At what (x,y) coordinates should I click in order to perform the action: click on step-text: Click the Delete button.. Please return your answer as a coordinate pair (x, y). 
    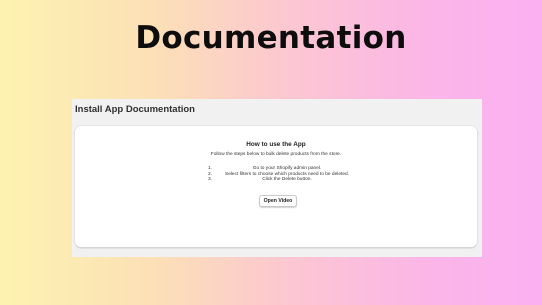
    Looking at the image, I should click on (287, 180).